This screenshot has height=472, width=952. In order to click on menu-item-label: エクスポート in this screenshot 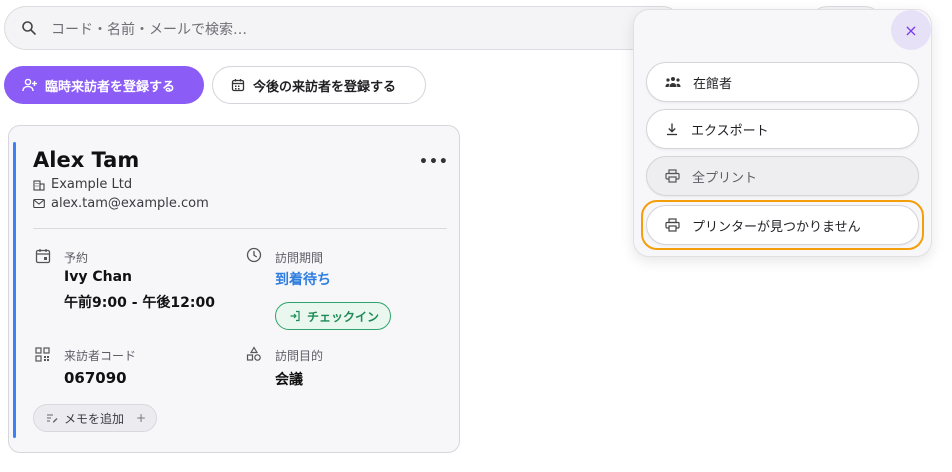, I will do `click(730, 131)`.